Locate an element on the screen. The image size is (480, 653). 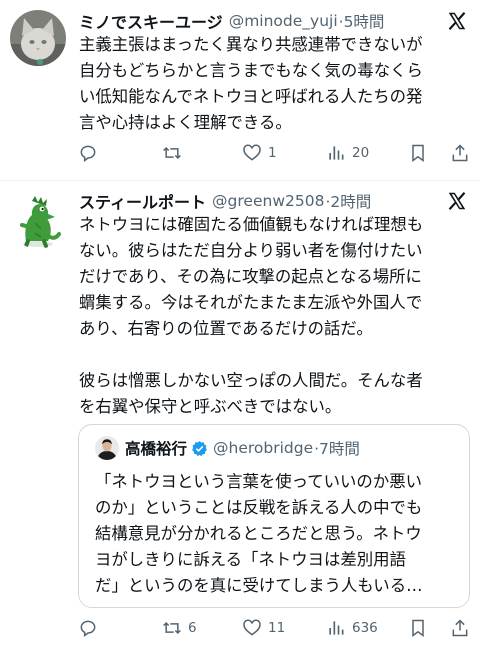
quote-user-handle: @herobridge is located at coordinates (263, 448).